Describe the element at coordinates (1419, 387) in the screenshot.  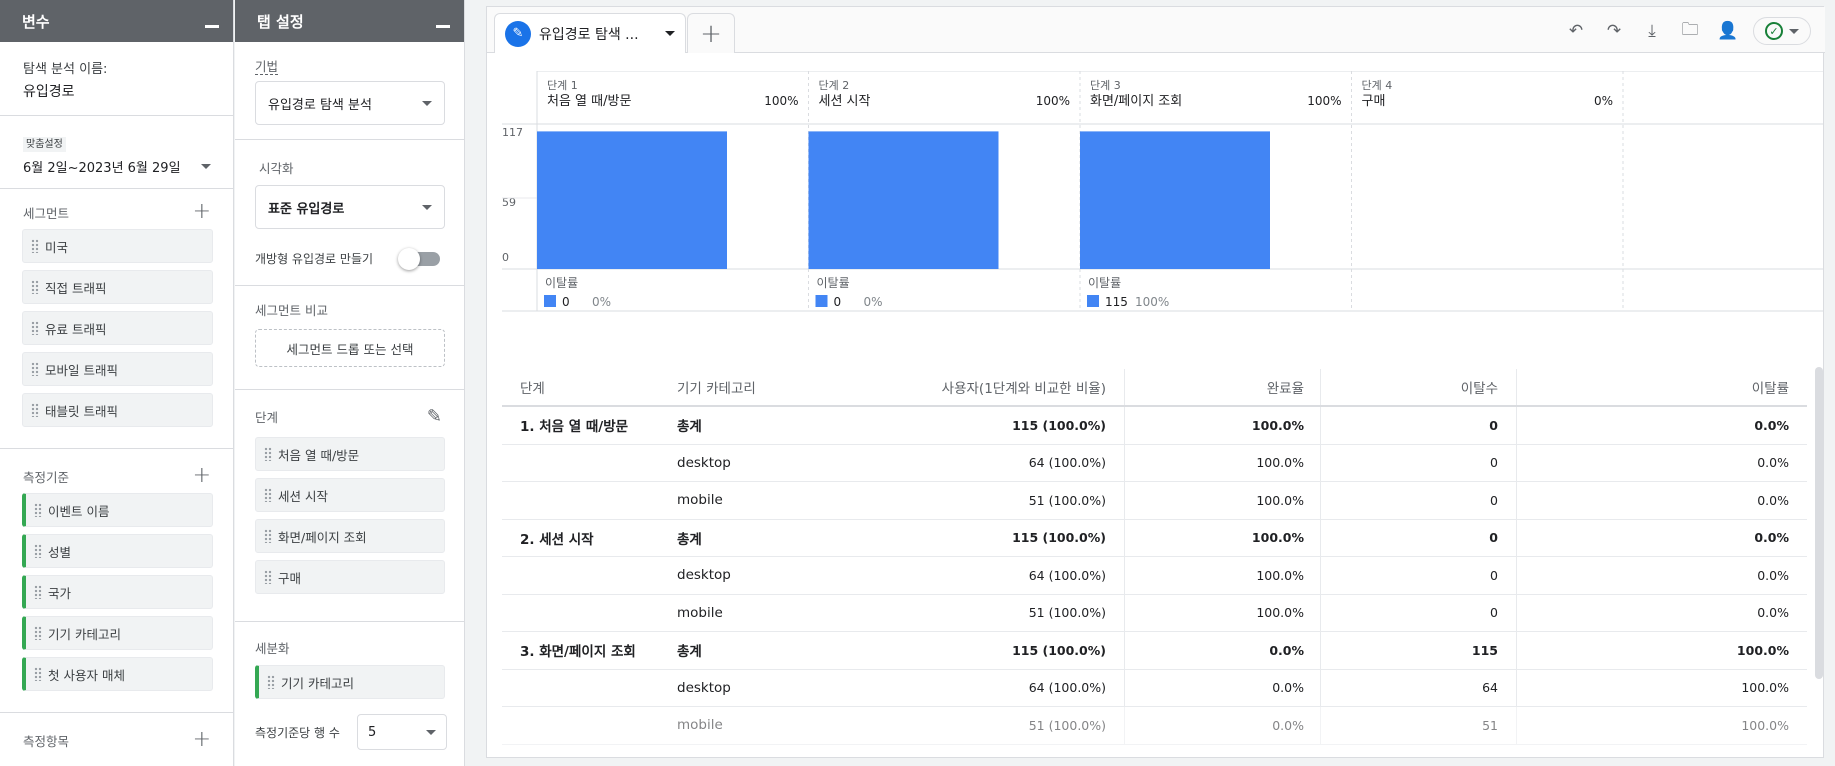
I see `column-header: 이탈수` at that location.